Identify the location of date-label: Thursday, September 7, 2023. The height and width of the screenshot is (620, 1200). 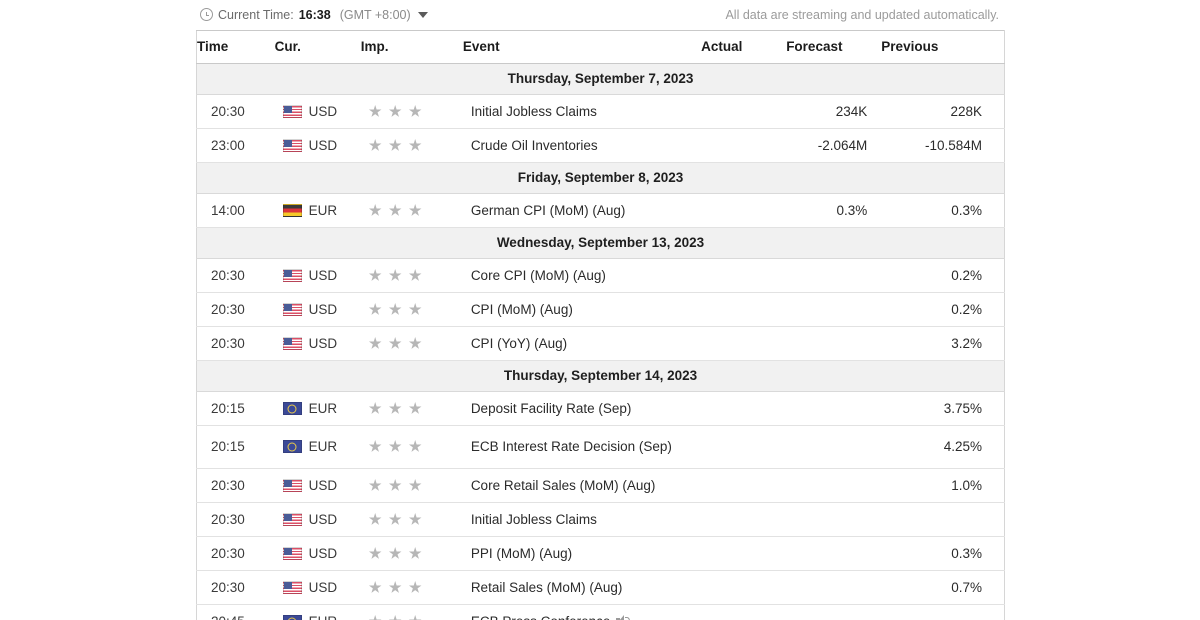
(600, 79).